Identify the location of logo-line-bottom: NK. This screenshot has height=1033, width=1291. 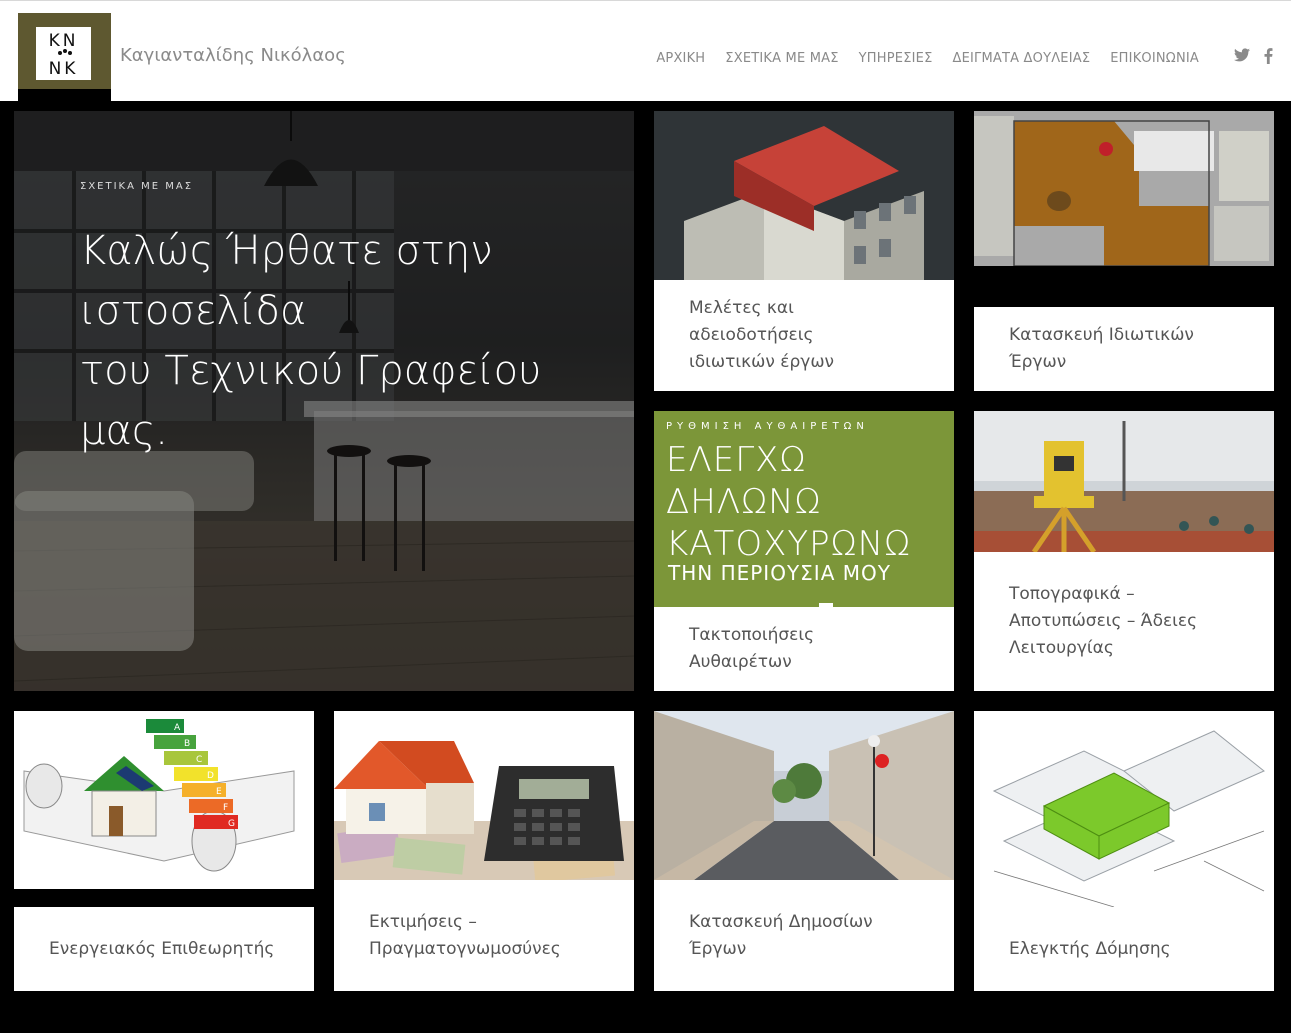
(63, 69).